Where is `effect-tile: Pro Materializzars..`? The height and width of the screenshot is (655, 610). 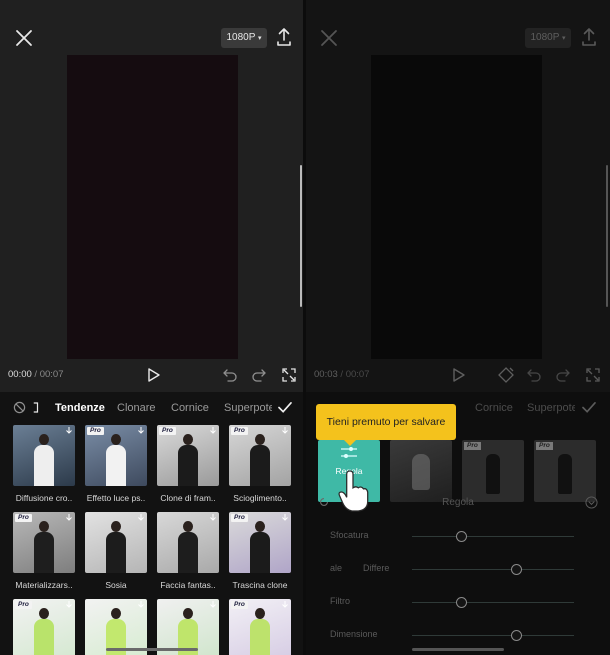
effect-tile: Pro Materializzars.. is located at coordinates (44, 551).